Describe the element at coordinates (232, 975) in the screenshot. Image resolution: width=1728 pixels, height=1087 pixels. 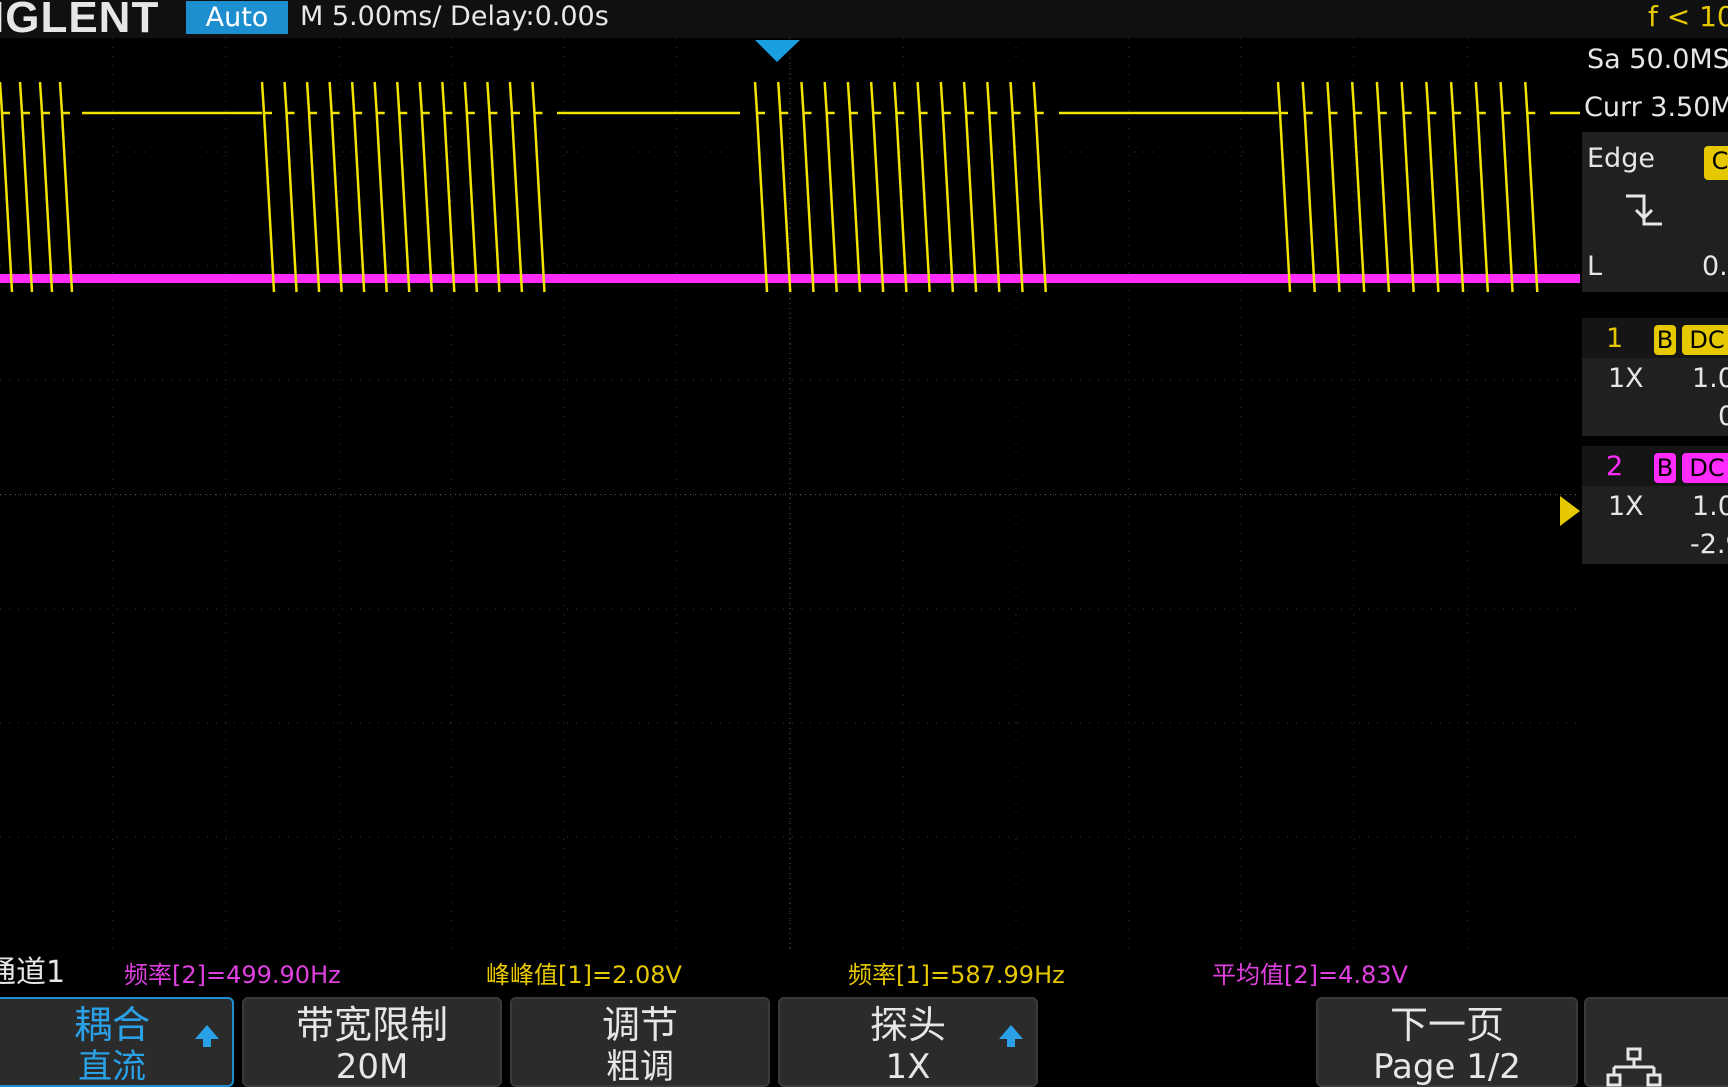
I see `measurement-item: 频率[2]=499.90Hz` at that location.